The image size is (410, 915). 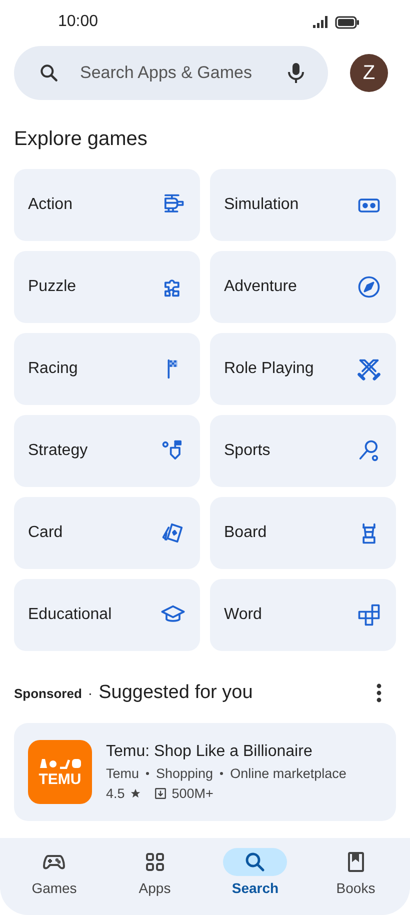 What do you see at coordinates (210, 752) in the screenshot?
I see `app-name: Temu: Shop Like a Billionaire` at bounding box center [210, 752].